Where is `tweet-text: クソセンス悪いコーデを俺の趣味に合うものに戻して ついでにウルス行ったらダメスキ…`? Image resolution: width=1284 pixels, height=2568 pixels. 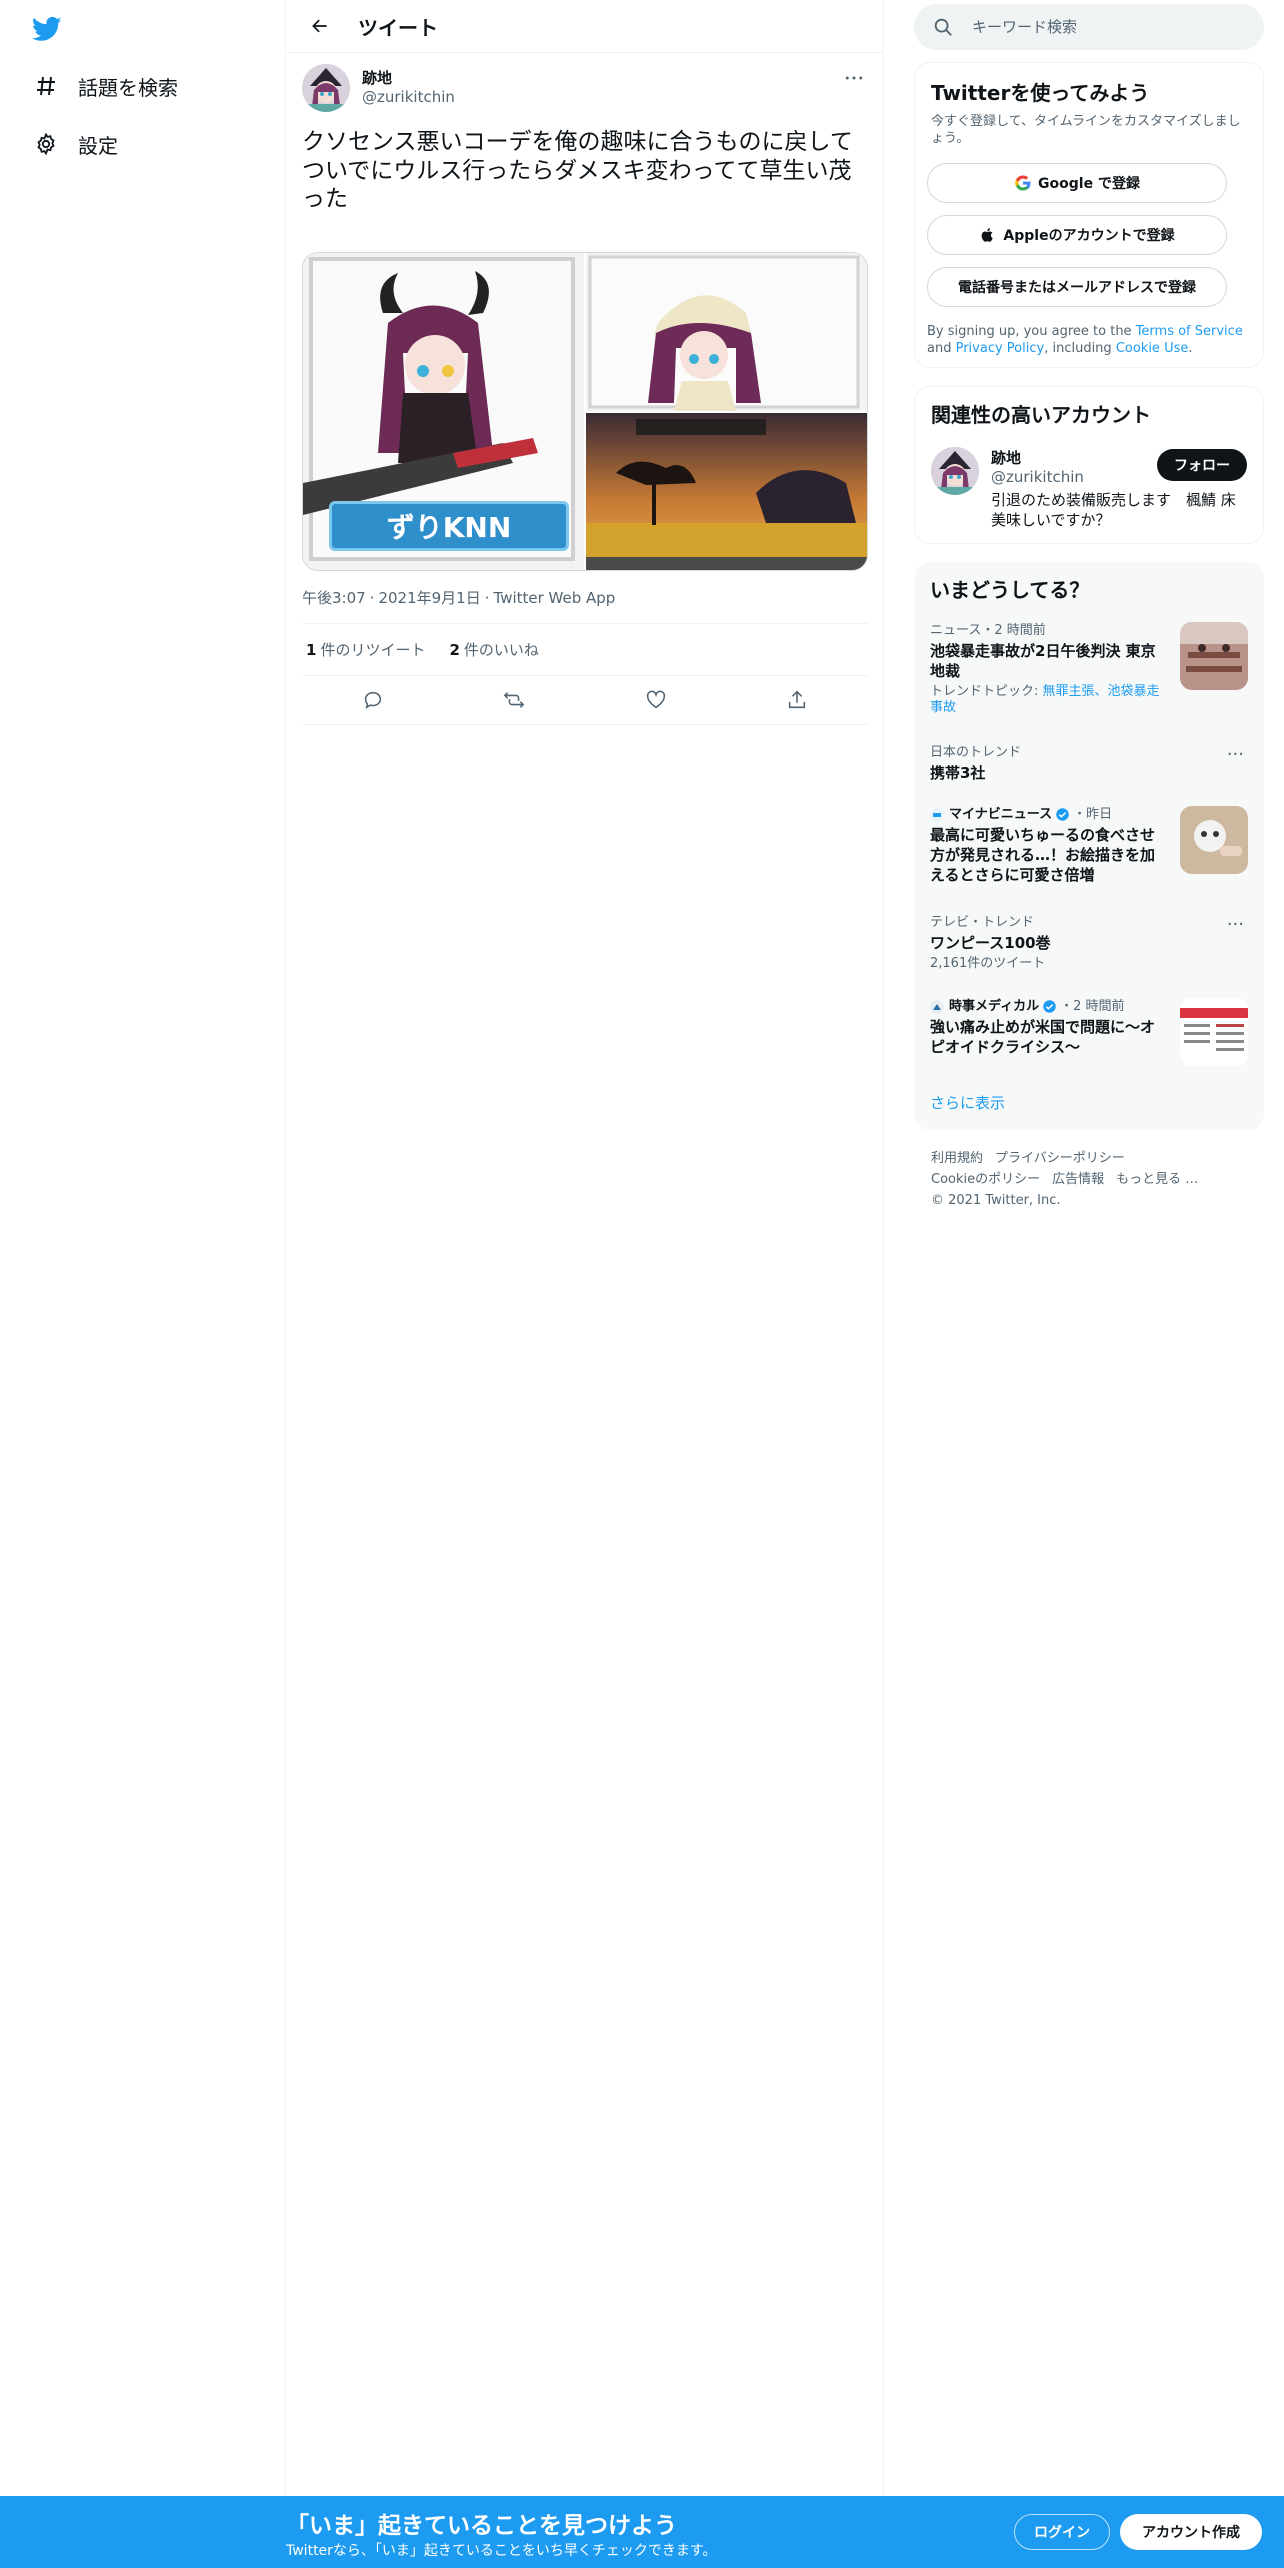
tweet-text: クソセンス悪いコーデを俺の趣味に合うものに戻して ついでにウルス行ったらダメスキ… is located at coordinates (577, 170).